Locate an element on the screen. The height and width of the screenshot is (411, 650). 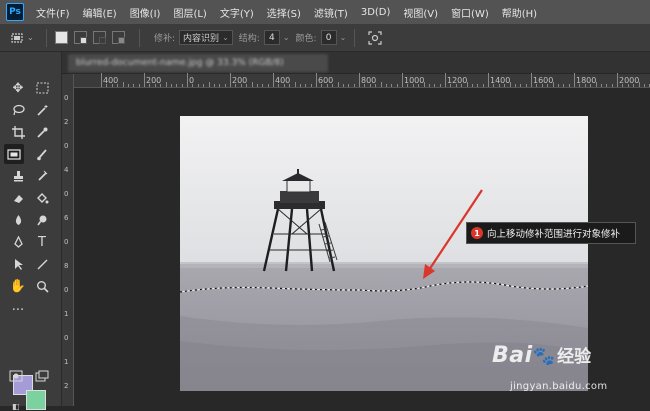
menu-type: 文字(Y) is located at coordinates (237, 12).